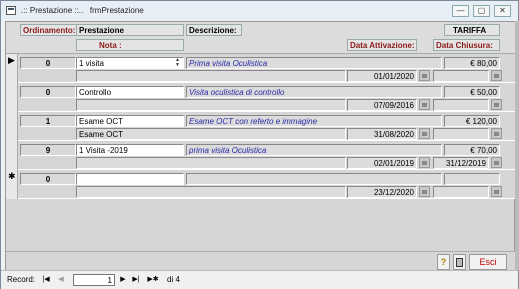 The width and height of the screenshot is (519, 289). I want to click on trash-icon, so click(459, 262).